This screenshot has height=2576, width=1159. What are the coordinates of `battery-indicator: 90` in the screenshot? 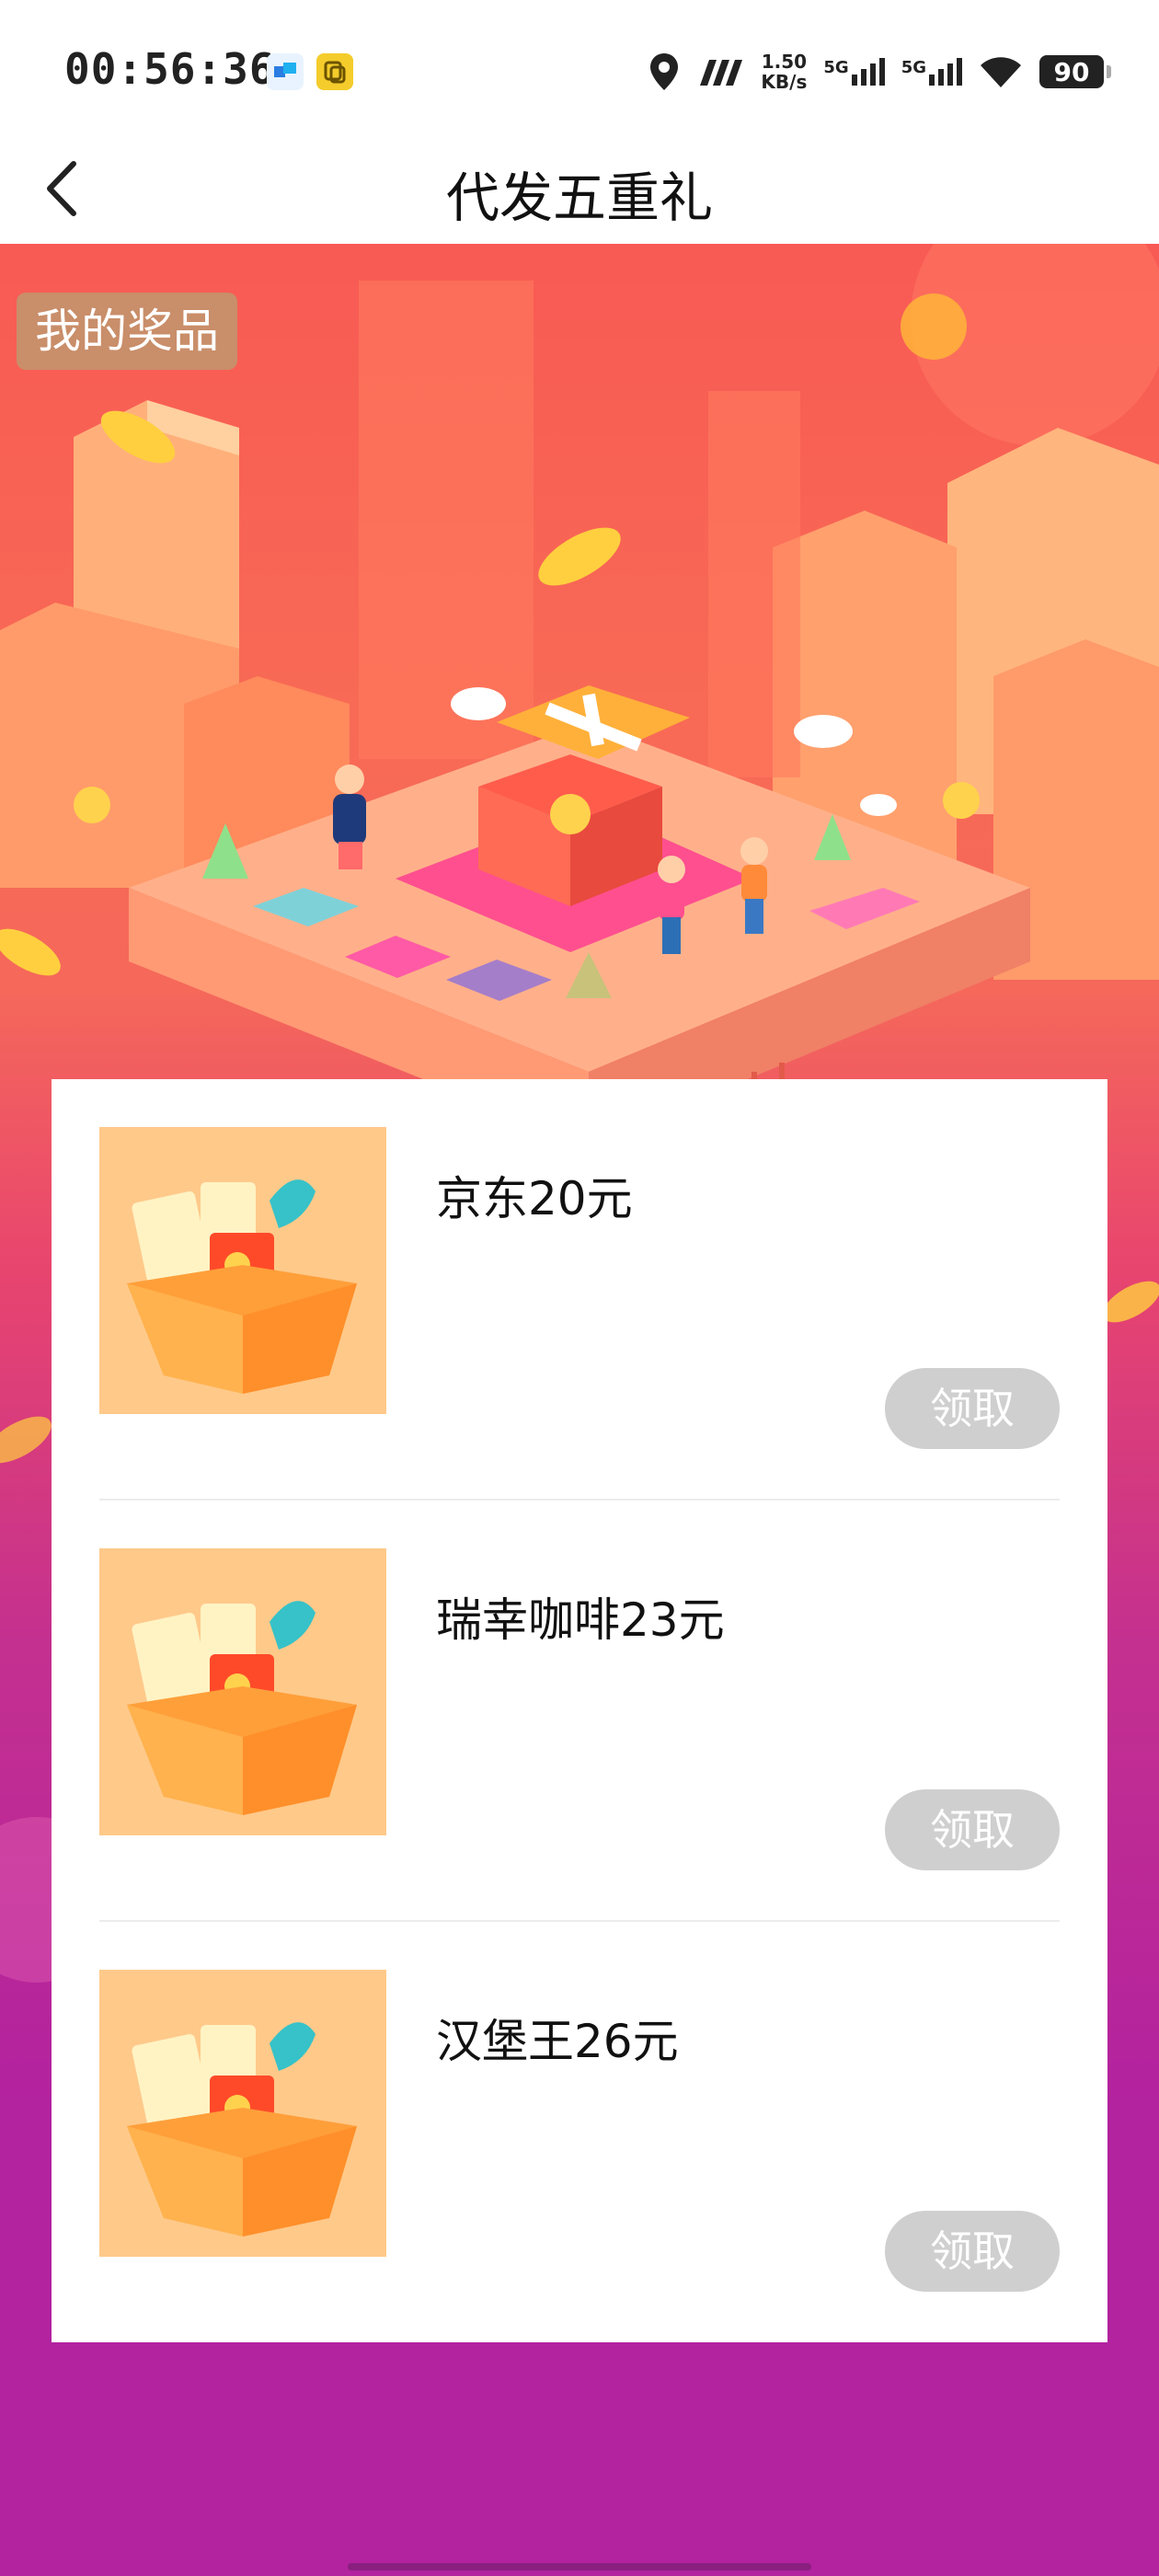 It's located at (1075, 71).